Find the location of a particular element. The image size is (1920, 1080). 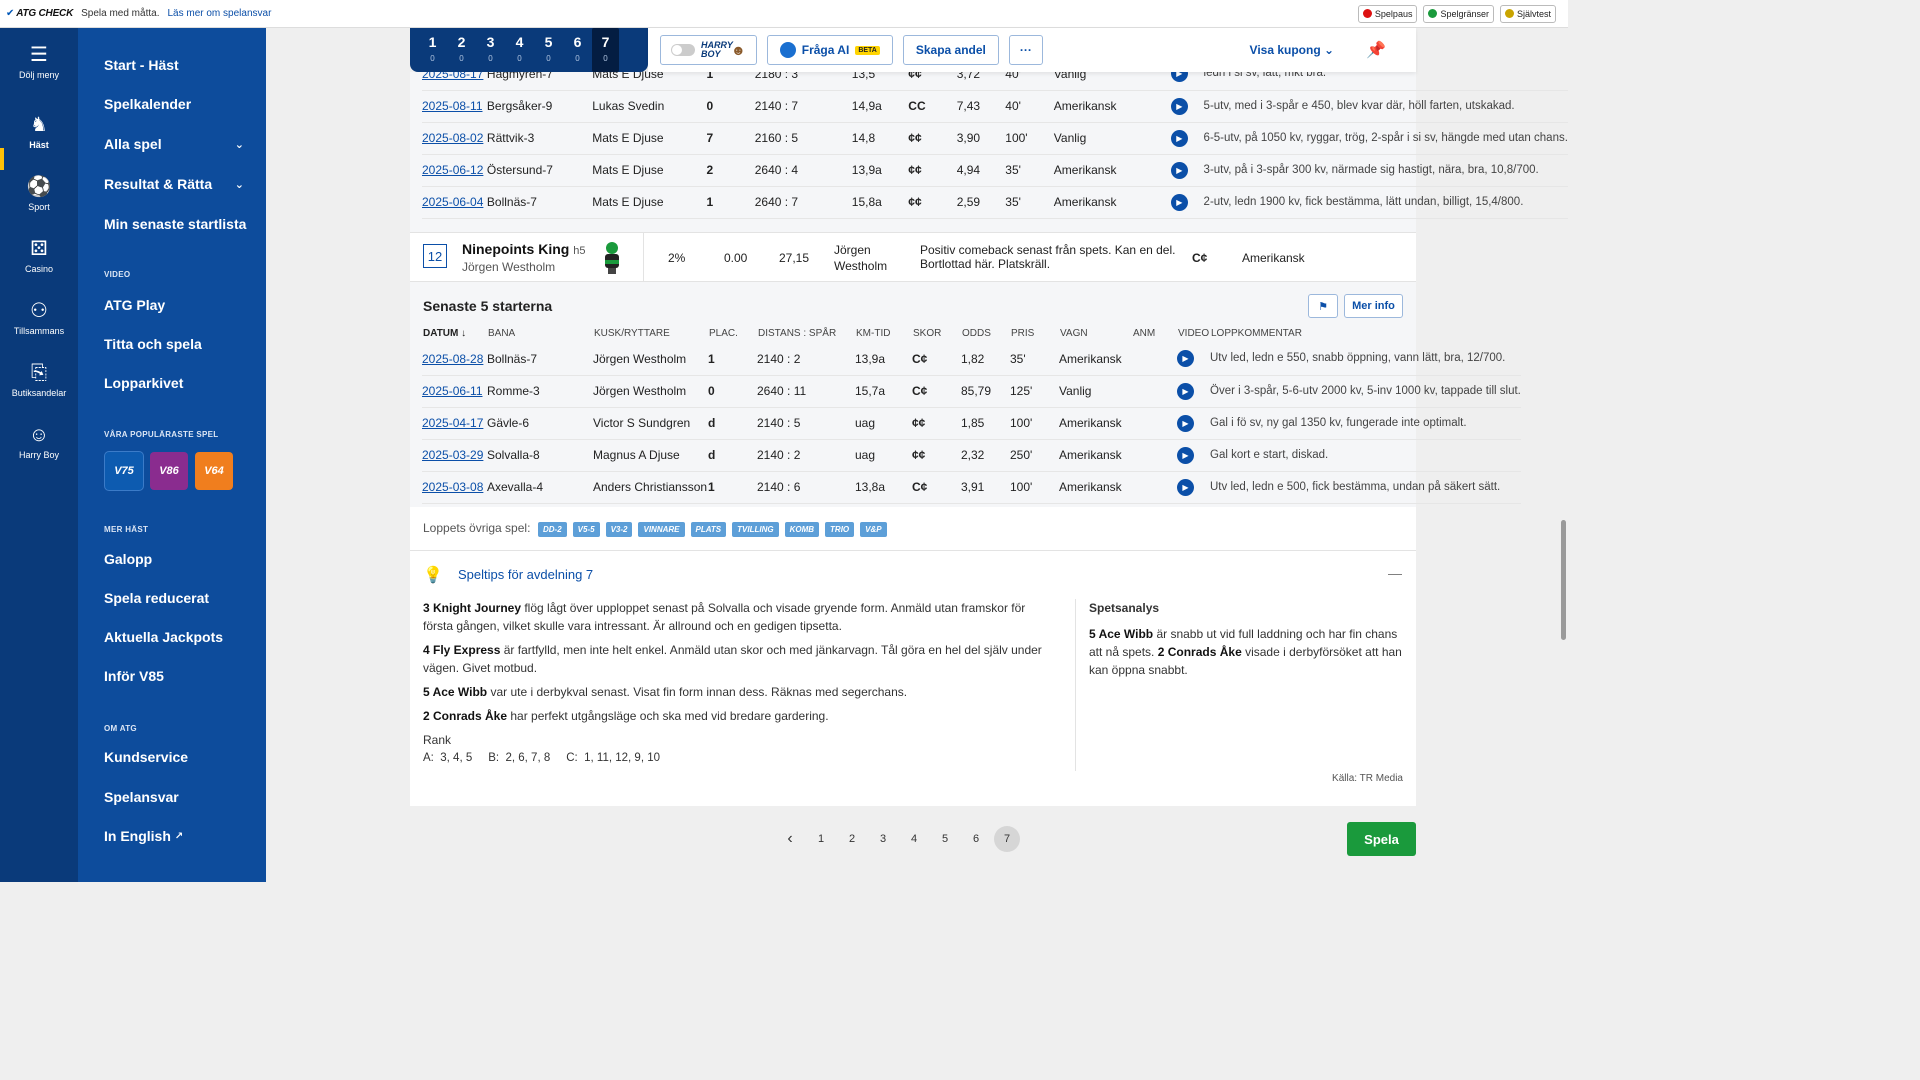

race-5: 50 is located at coordinates (548, 50).